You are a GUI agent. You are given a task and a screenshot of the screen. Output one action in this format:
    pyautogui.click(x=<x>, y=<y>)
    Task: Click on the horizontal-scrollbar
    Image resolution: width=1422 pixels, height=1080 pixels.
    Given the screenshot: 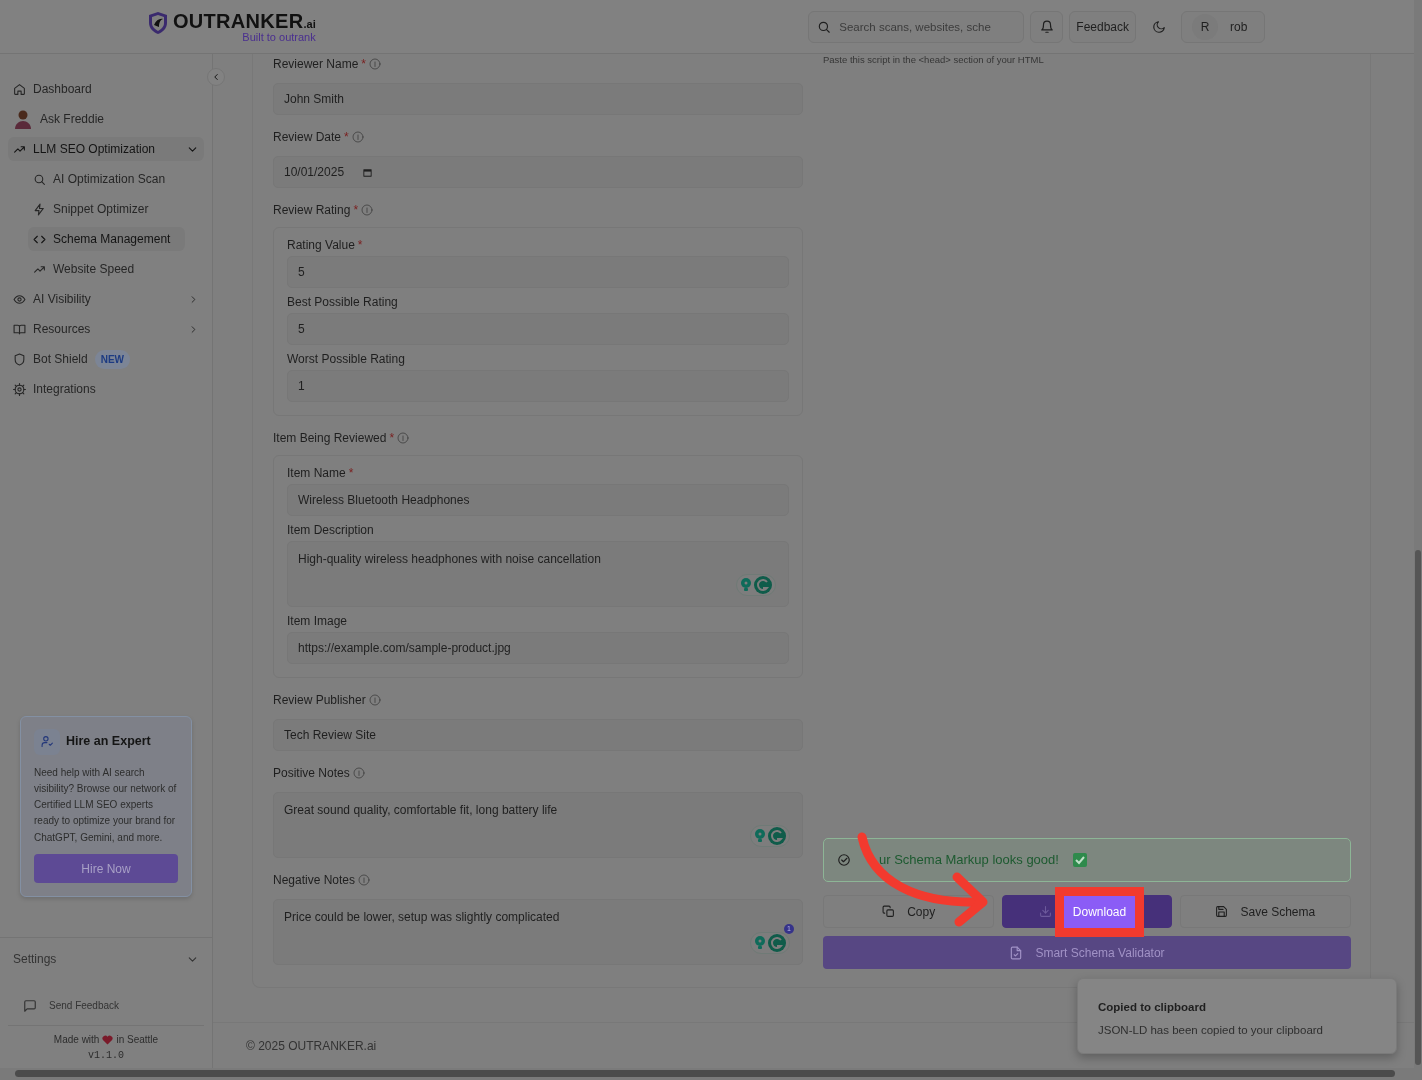 What is the action you would take?
    pyautogui.click(x=711, y=1074)
    